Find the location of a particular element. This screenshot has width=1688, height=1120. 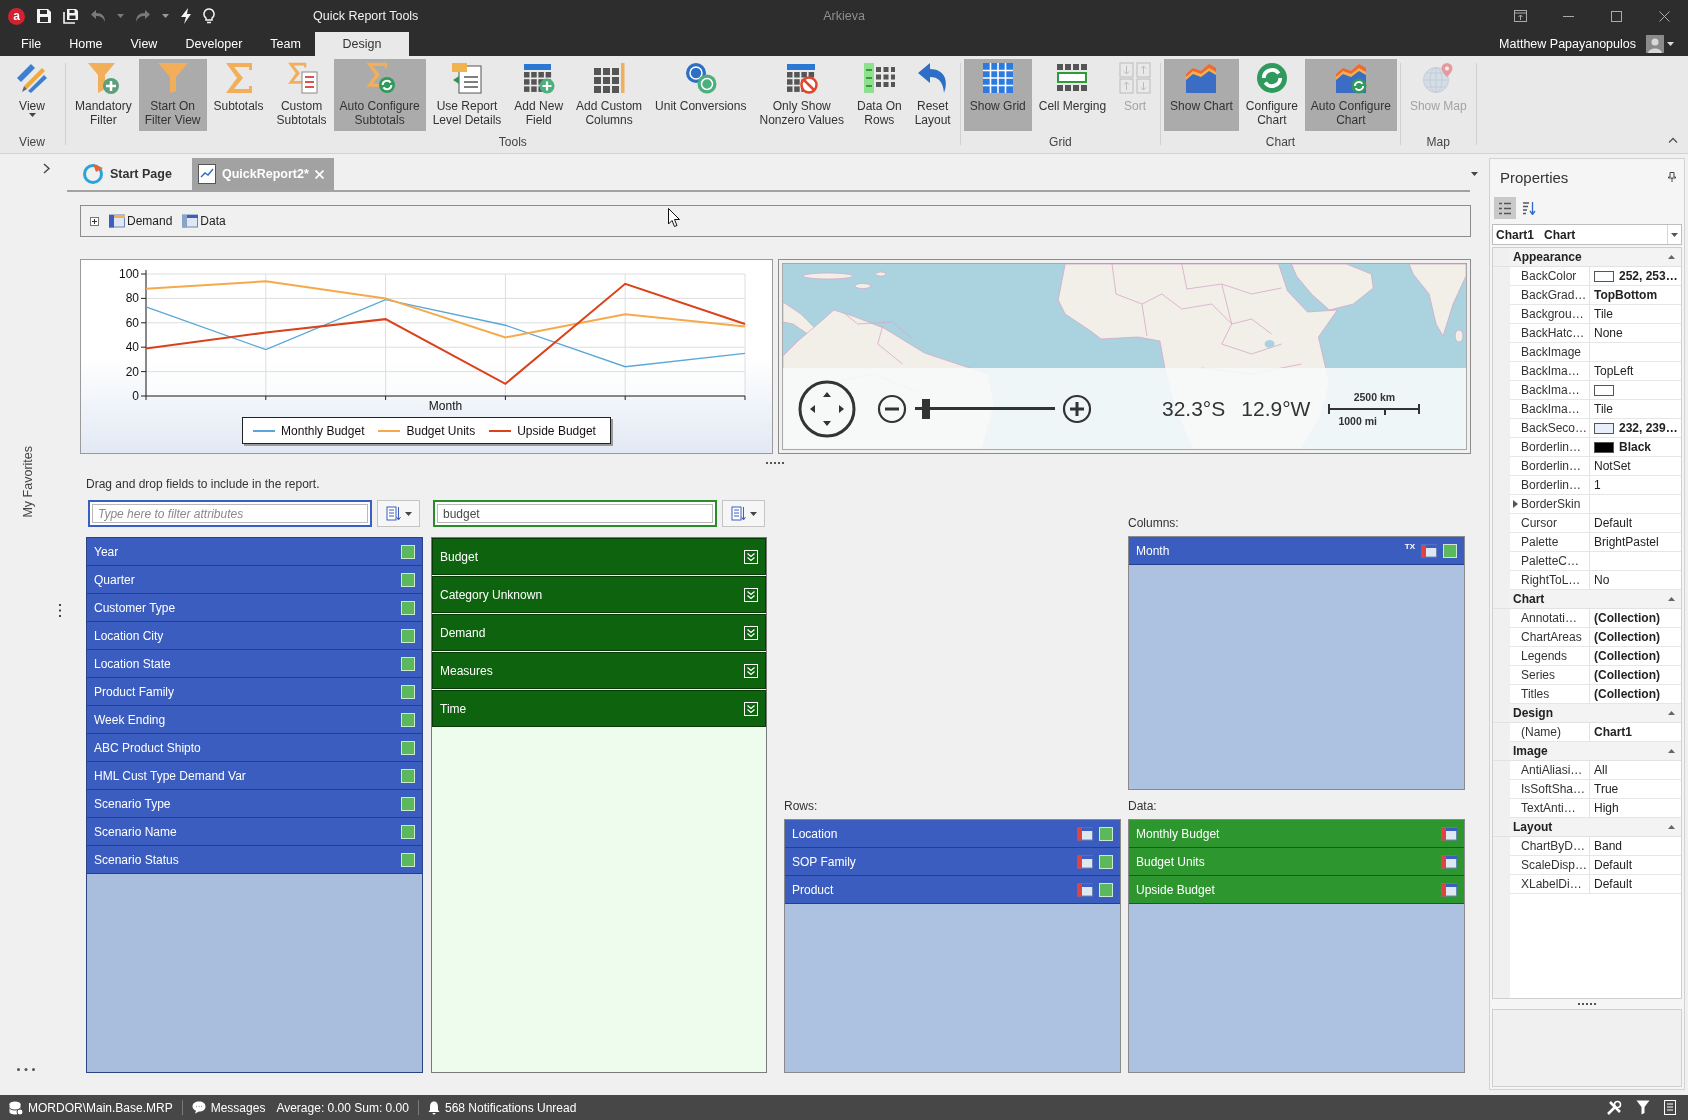

undo-icon is located at coordinates (98, 16).